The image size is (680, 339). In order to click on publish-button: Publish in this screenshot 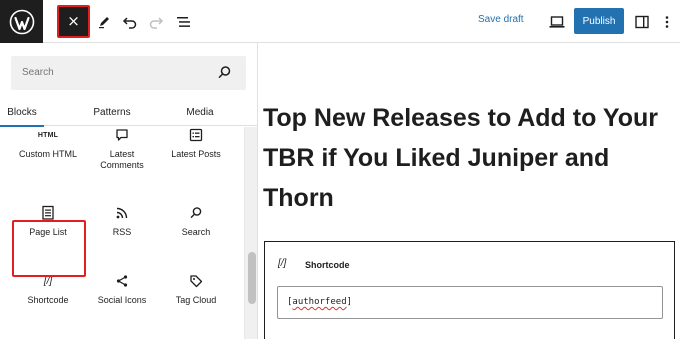, I will do `click(599, 21)`.